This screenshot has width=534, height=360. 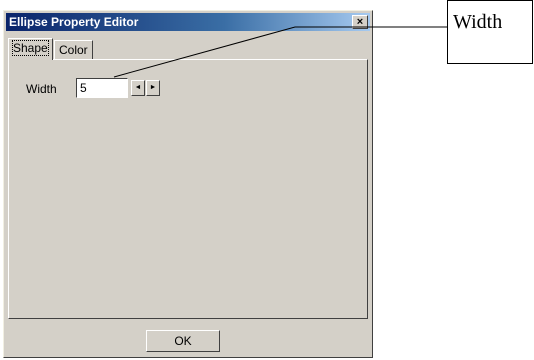 What do you see at coordinates (102, 88) in the screenshot?
I see `width-input: 5` at bounding box center [102, 88].